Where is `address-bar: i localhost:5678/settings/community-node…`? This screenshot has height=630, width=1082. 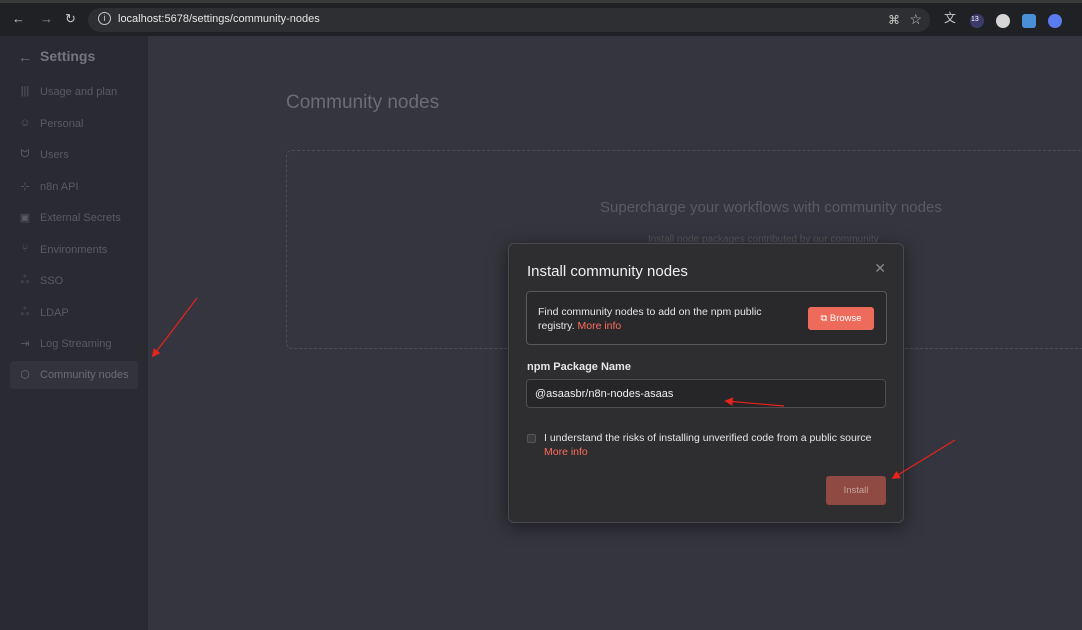 address-bar: i localhost:5678/settings/community-node… is located at coordinates (509, 20).